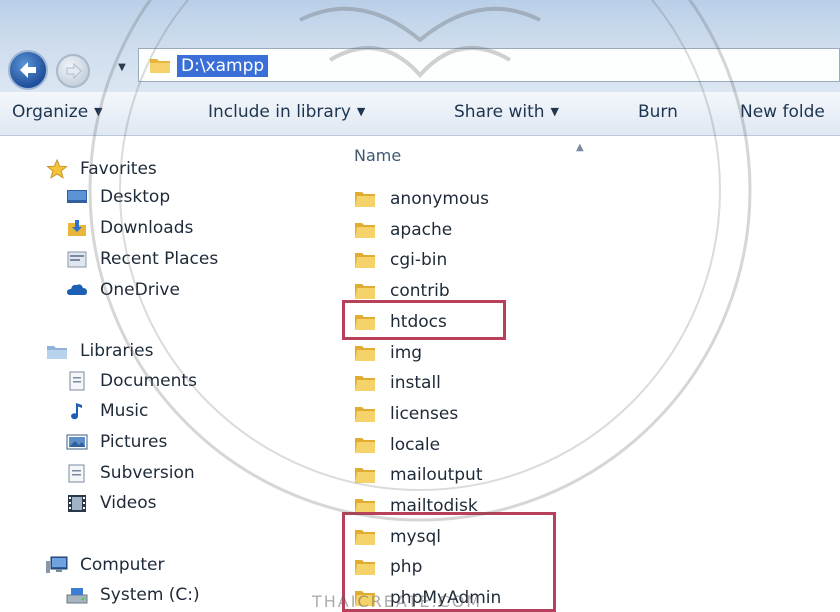  I want to click on burn-button: Burn, so click(658, 112).